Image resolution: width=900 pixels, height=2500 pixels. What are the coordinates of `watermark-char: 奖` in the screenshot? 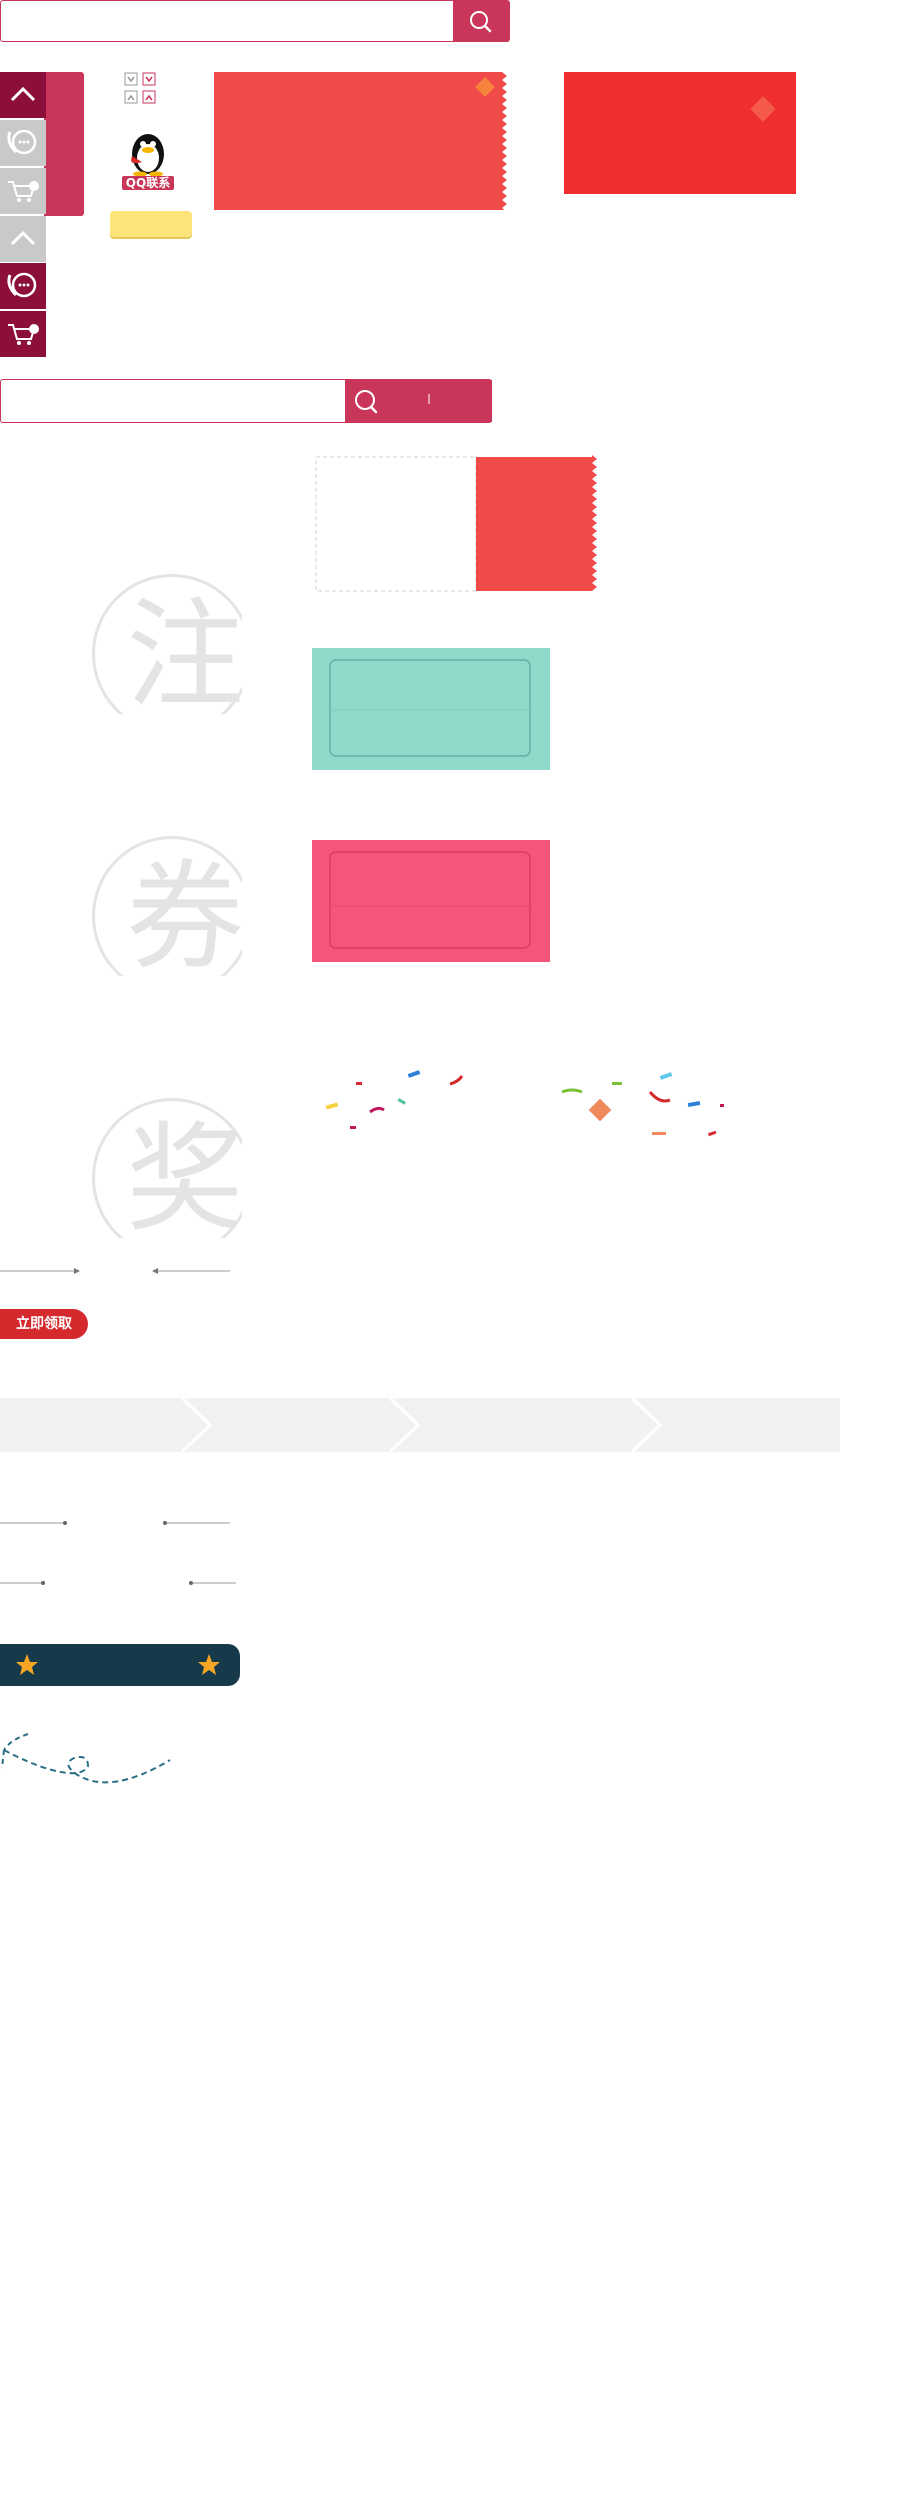 It's located at (184, 1174).